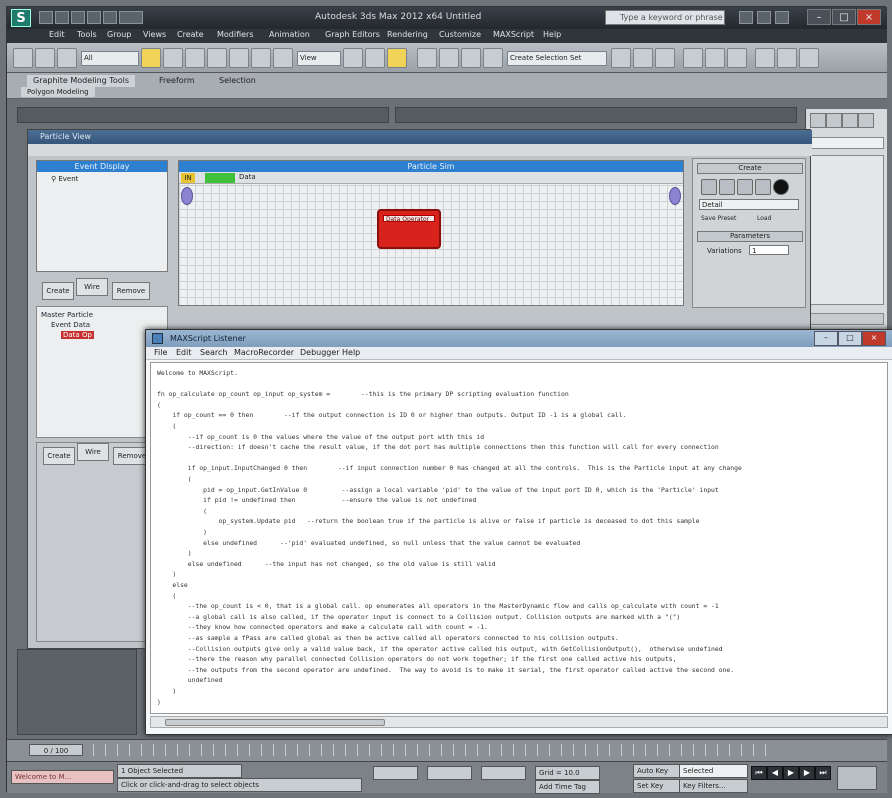  I want to click on percent-snap-icon, so click(449, 58).